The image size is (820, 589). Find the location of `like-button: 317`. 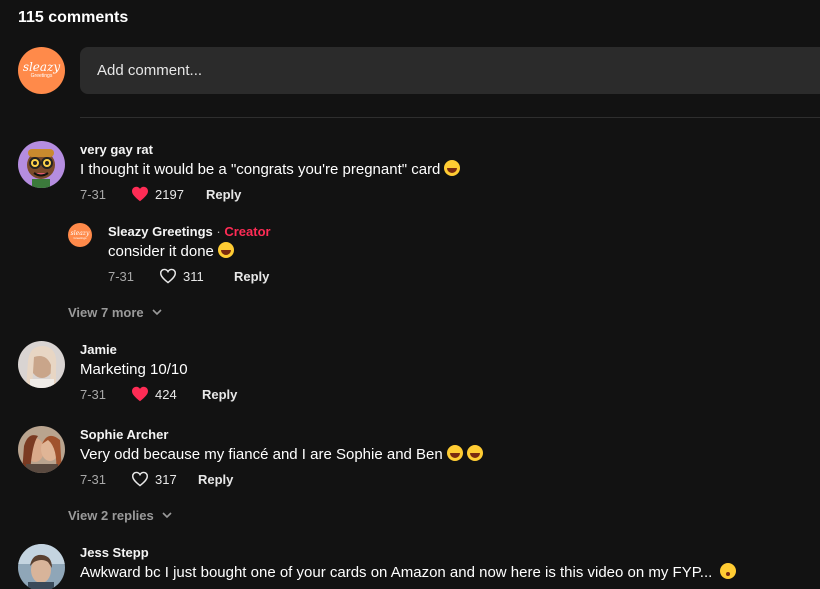

like-button: 317 is located at coordinates (164, 479).